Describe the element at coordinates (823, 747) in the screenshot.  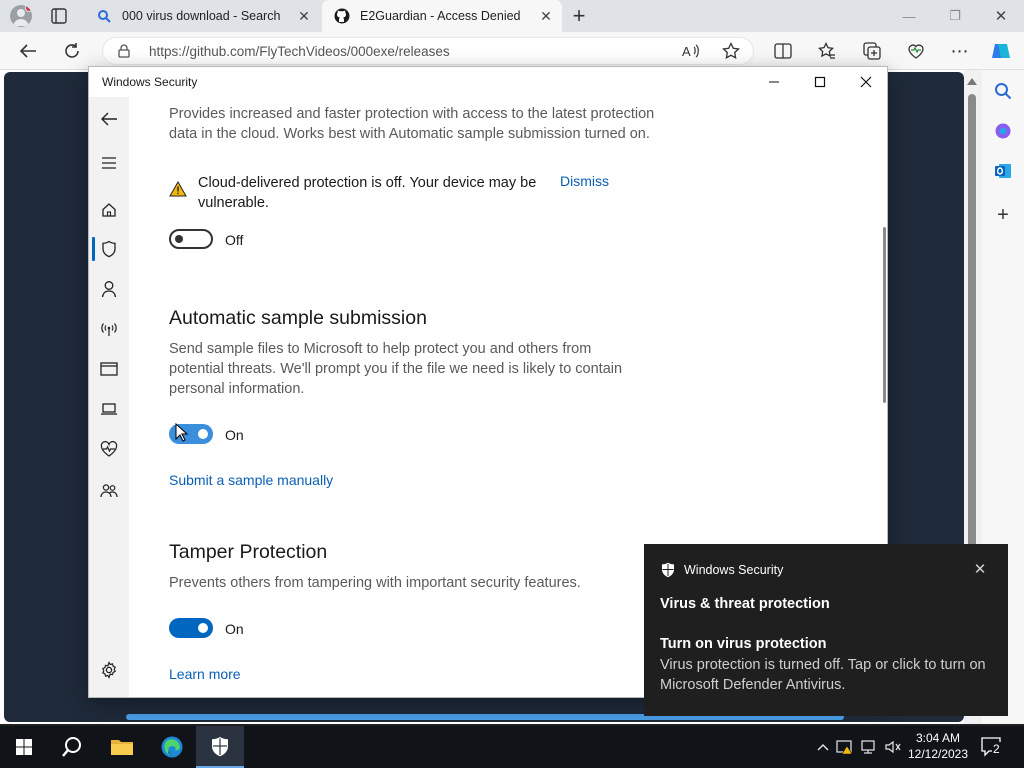
I see `show-hidden-icons-icon` at that location.